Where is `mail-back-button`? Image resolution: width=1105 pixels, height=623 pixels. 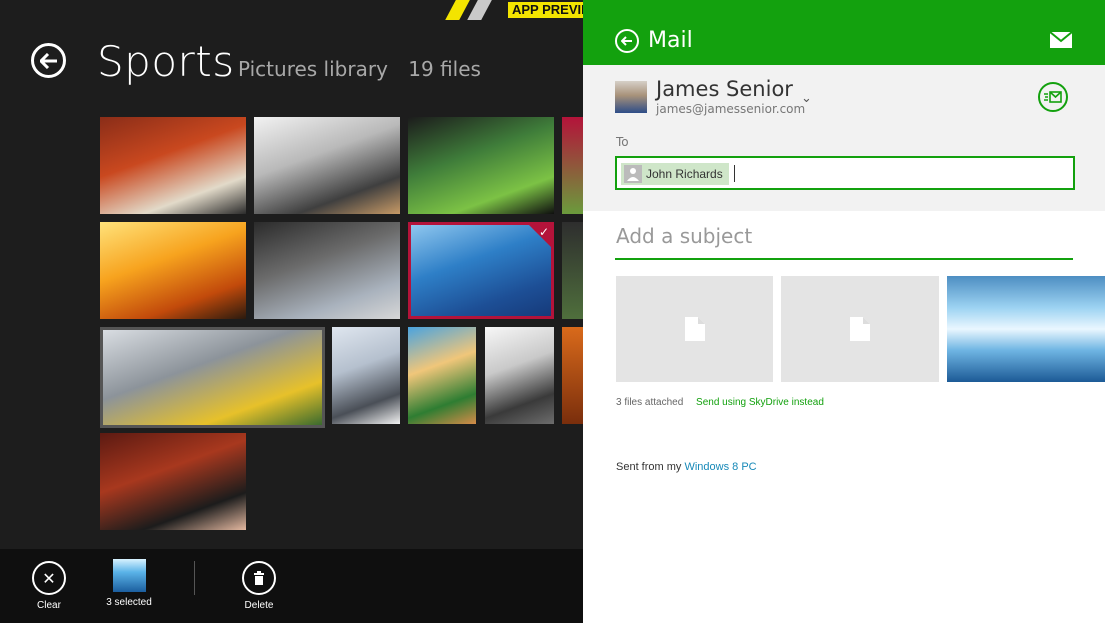 mail-back-button is located at coordinates (627, 41).